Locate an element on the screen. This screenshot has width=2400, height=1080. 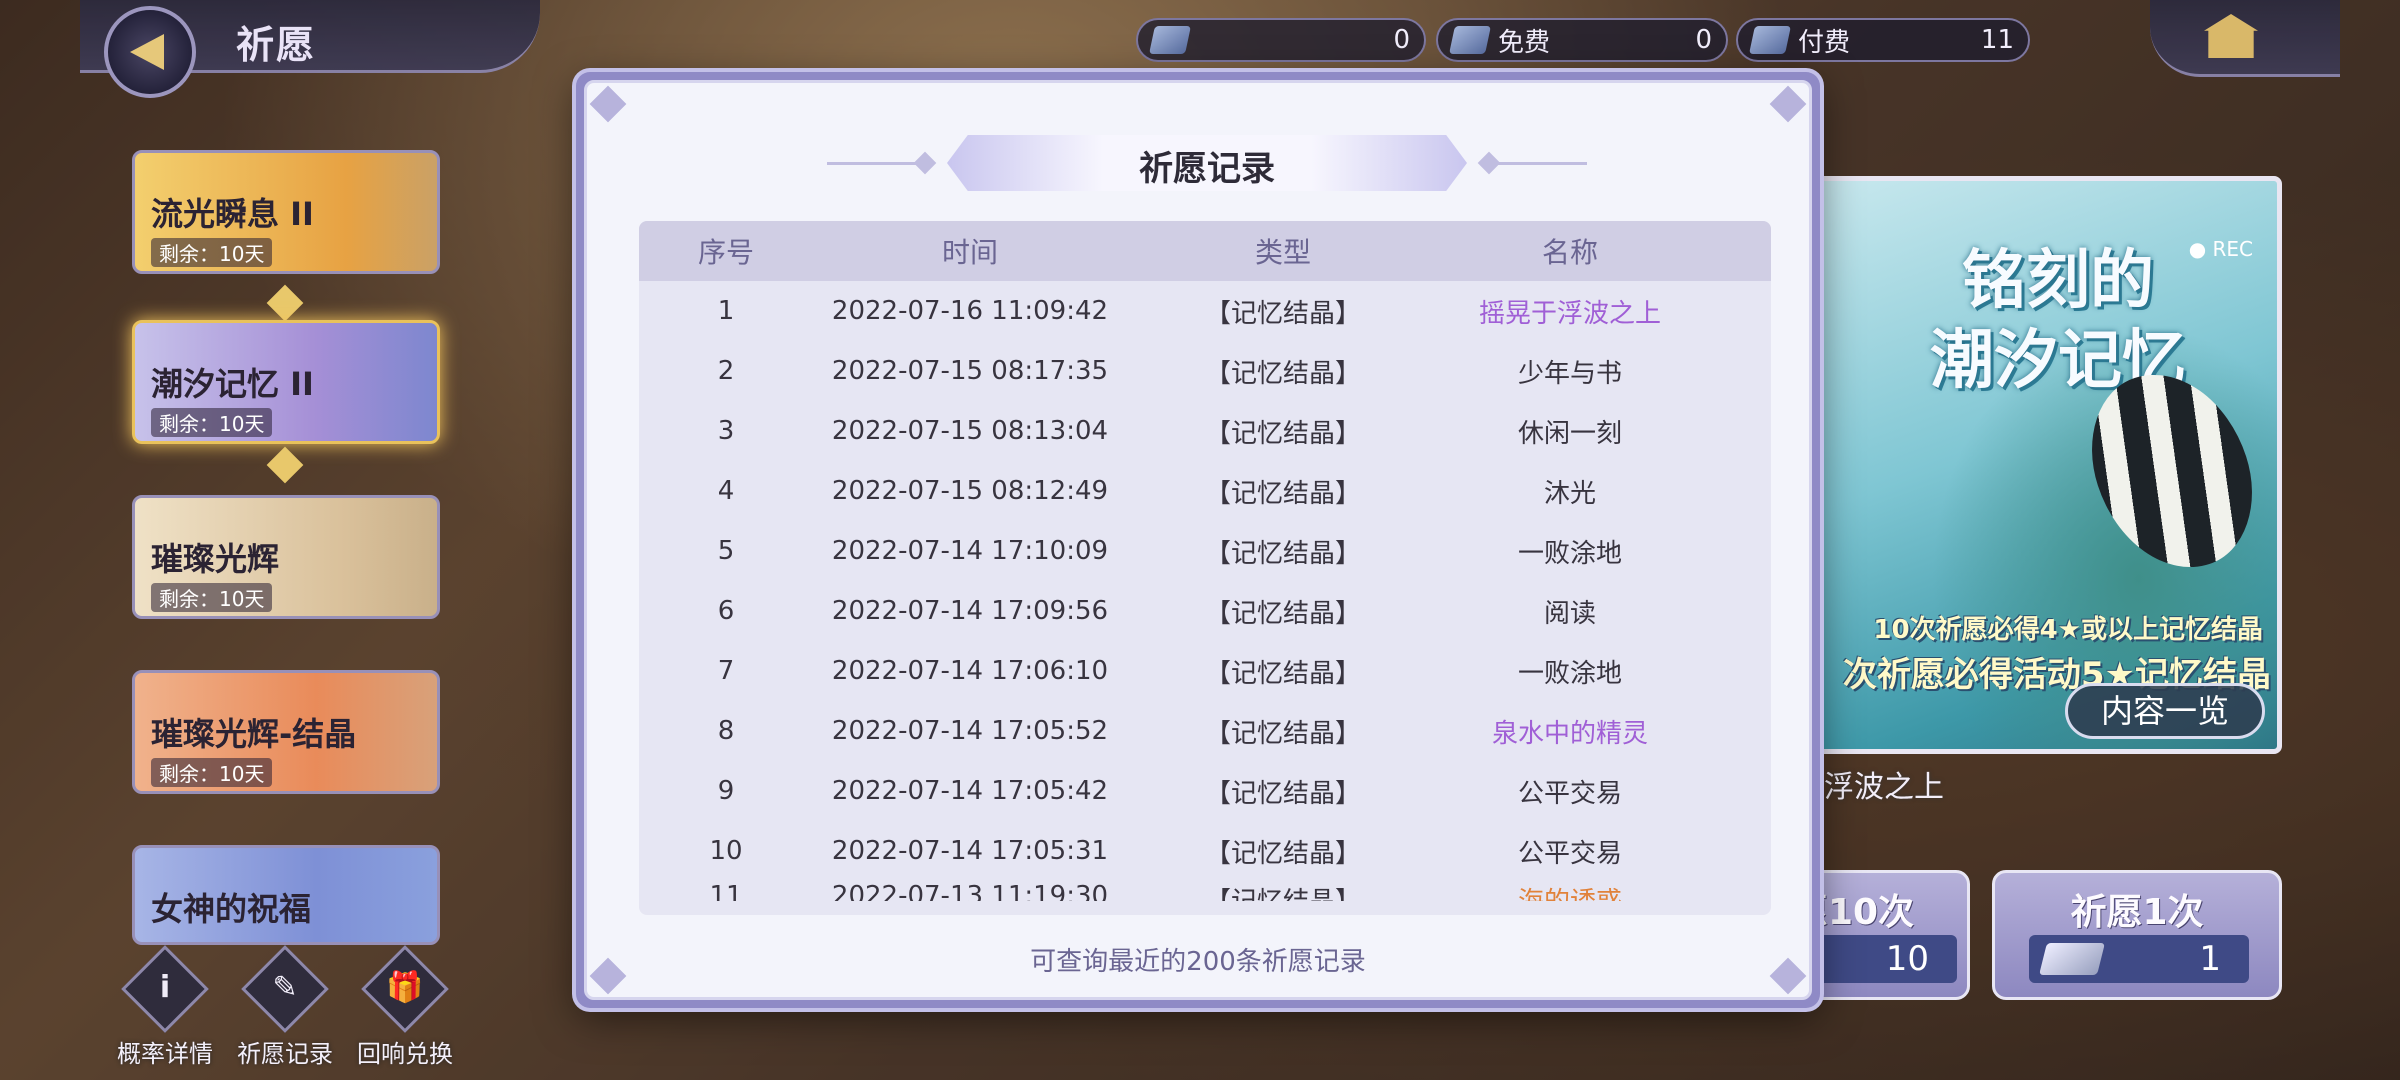
row-number: 6 is located at coordinates (726, 611).